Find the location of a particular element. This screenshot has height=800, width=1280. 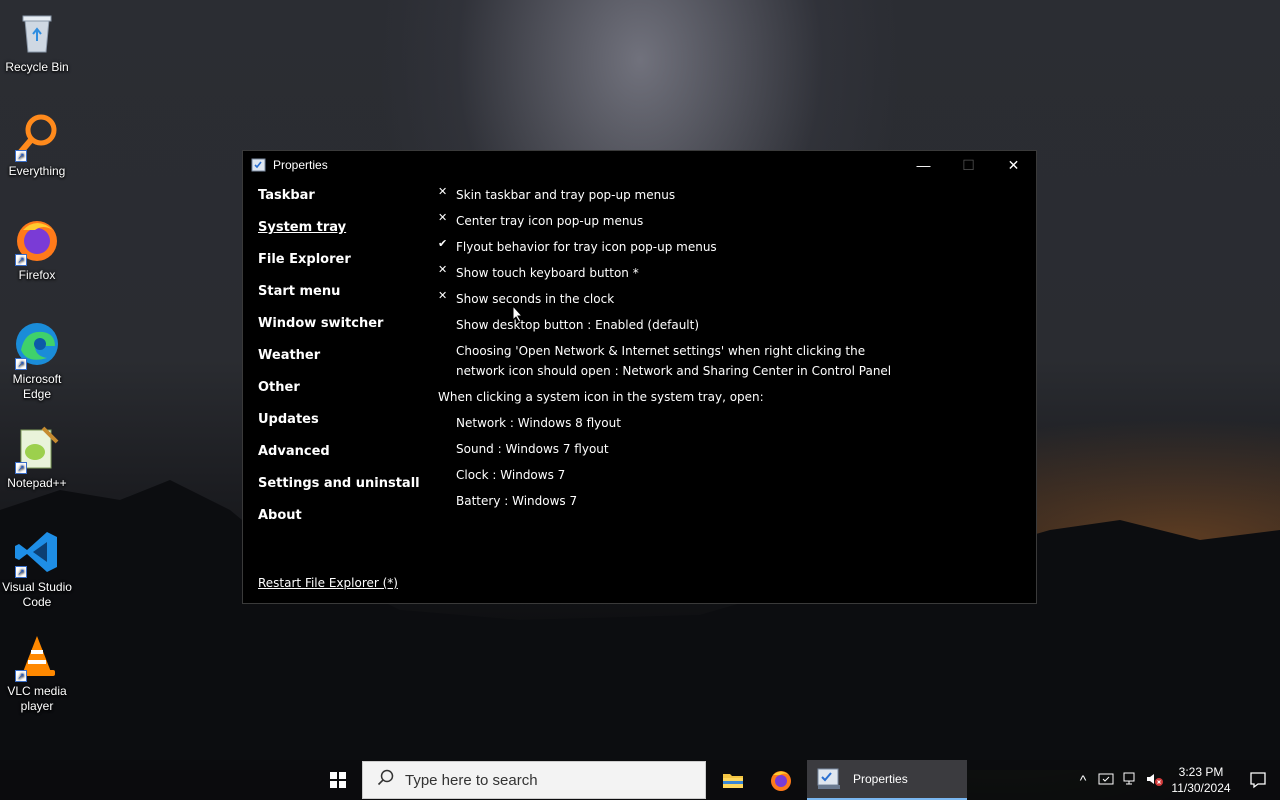

option-label: Show touch keyboard button * is located at coordinates (547, 273).